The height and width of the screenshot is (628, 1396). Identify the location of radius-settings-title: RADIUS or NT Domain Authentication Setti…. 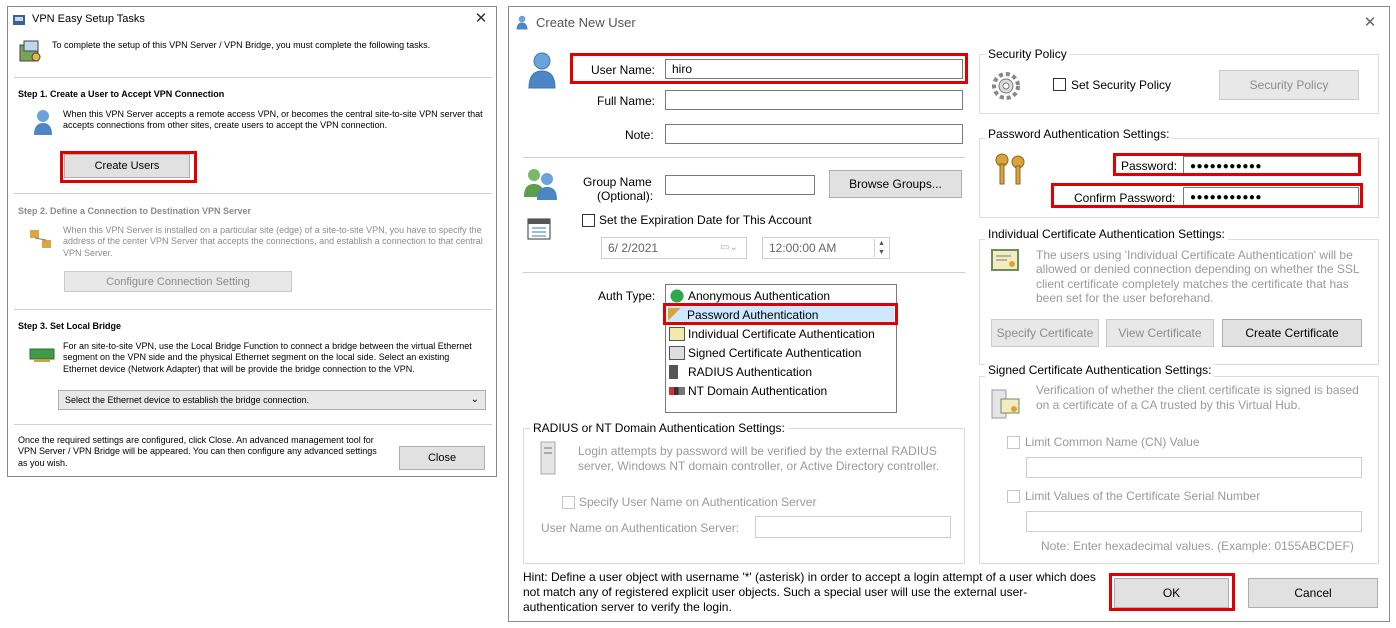
(659, 428).